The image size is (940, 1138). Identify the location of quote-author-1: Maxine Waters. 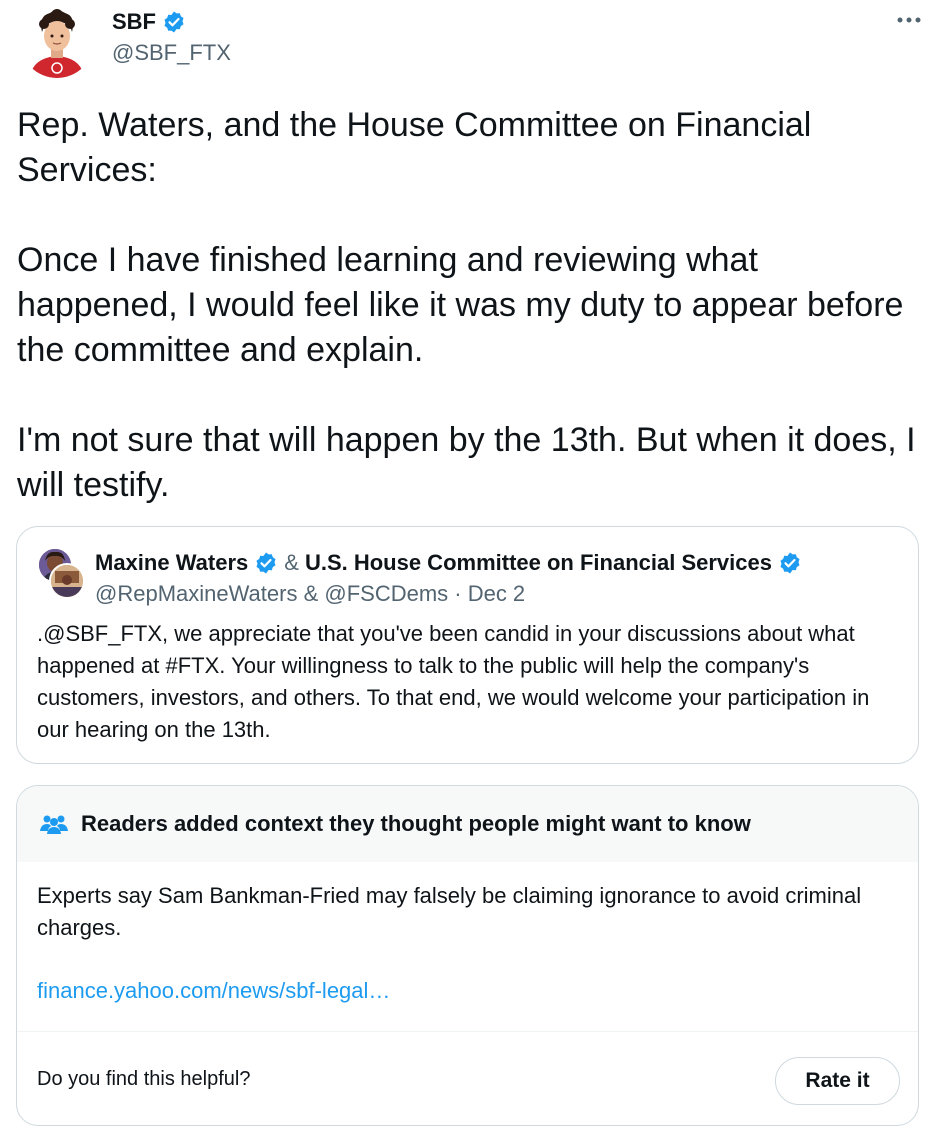
(171, 563).